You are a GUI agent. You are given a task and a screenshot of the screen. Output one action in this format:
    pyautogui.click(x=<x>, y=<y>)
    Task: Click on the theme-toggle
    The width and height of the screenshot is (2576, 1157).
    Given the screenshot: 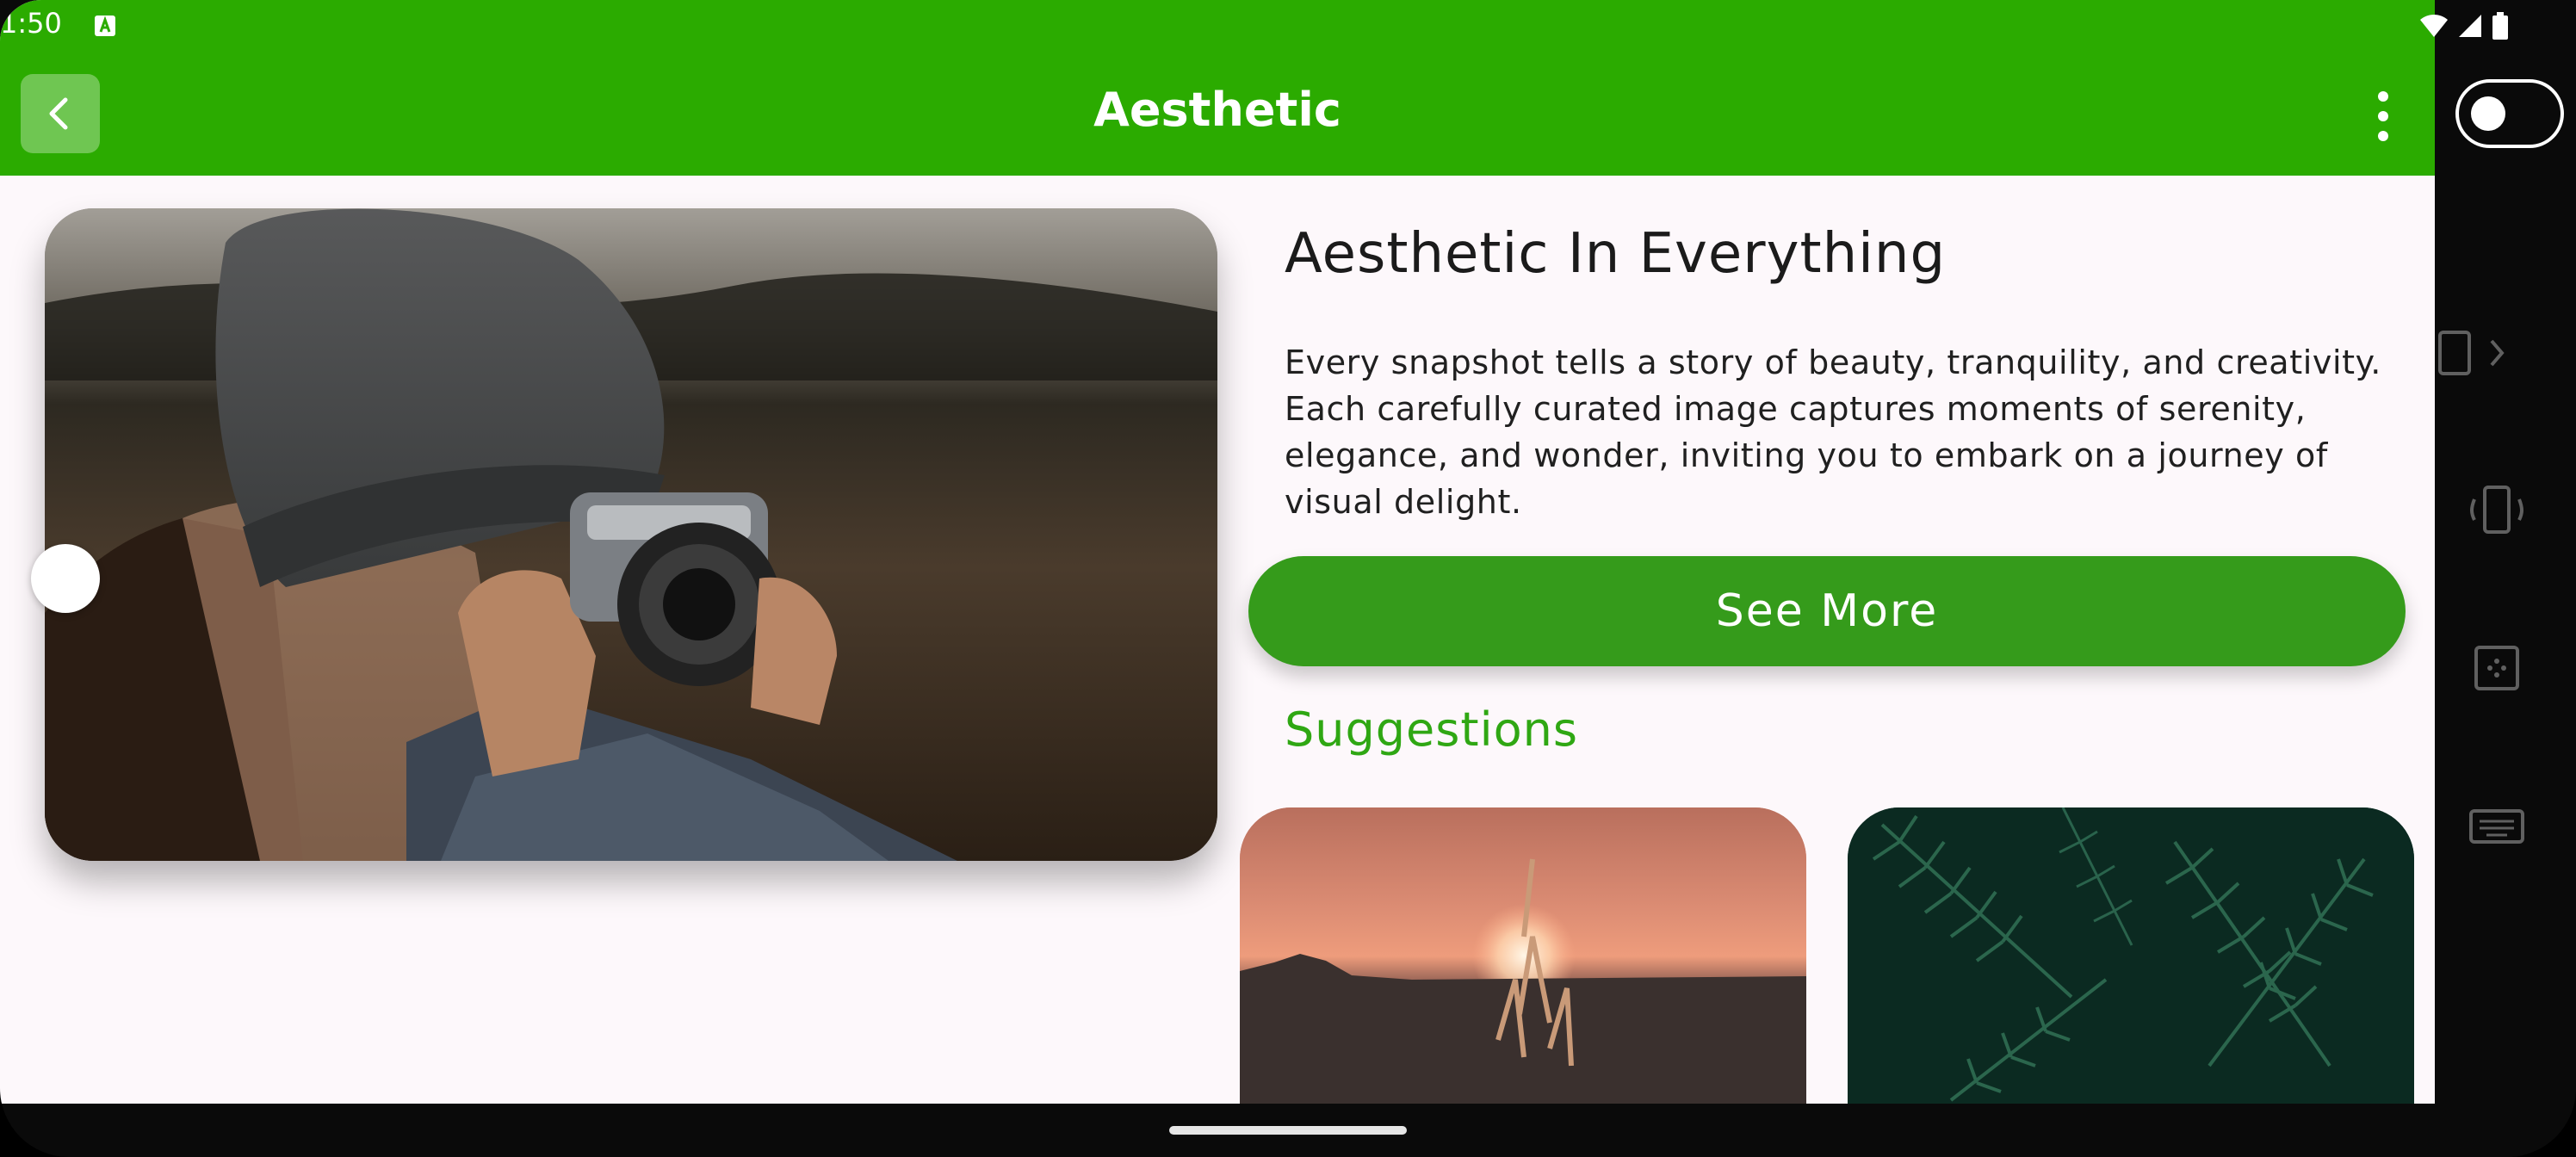 What is the action you would take?
    pyautogui.click(x=2509, y=114)
    